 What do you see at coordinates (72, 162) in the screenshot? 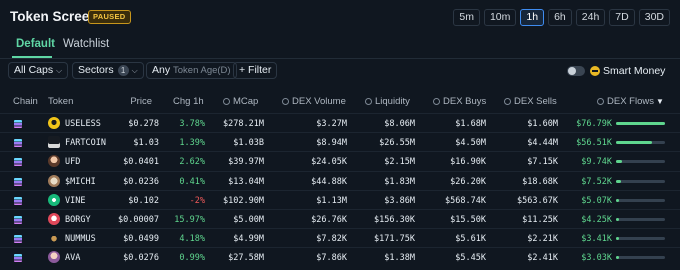
I see `token-symbol: UFD` at bounding box center [72, 162].